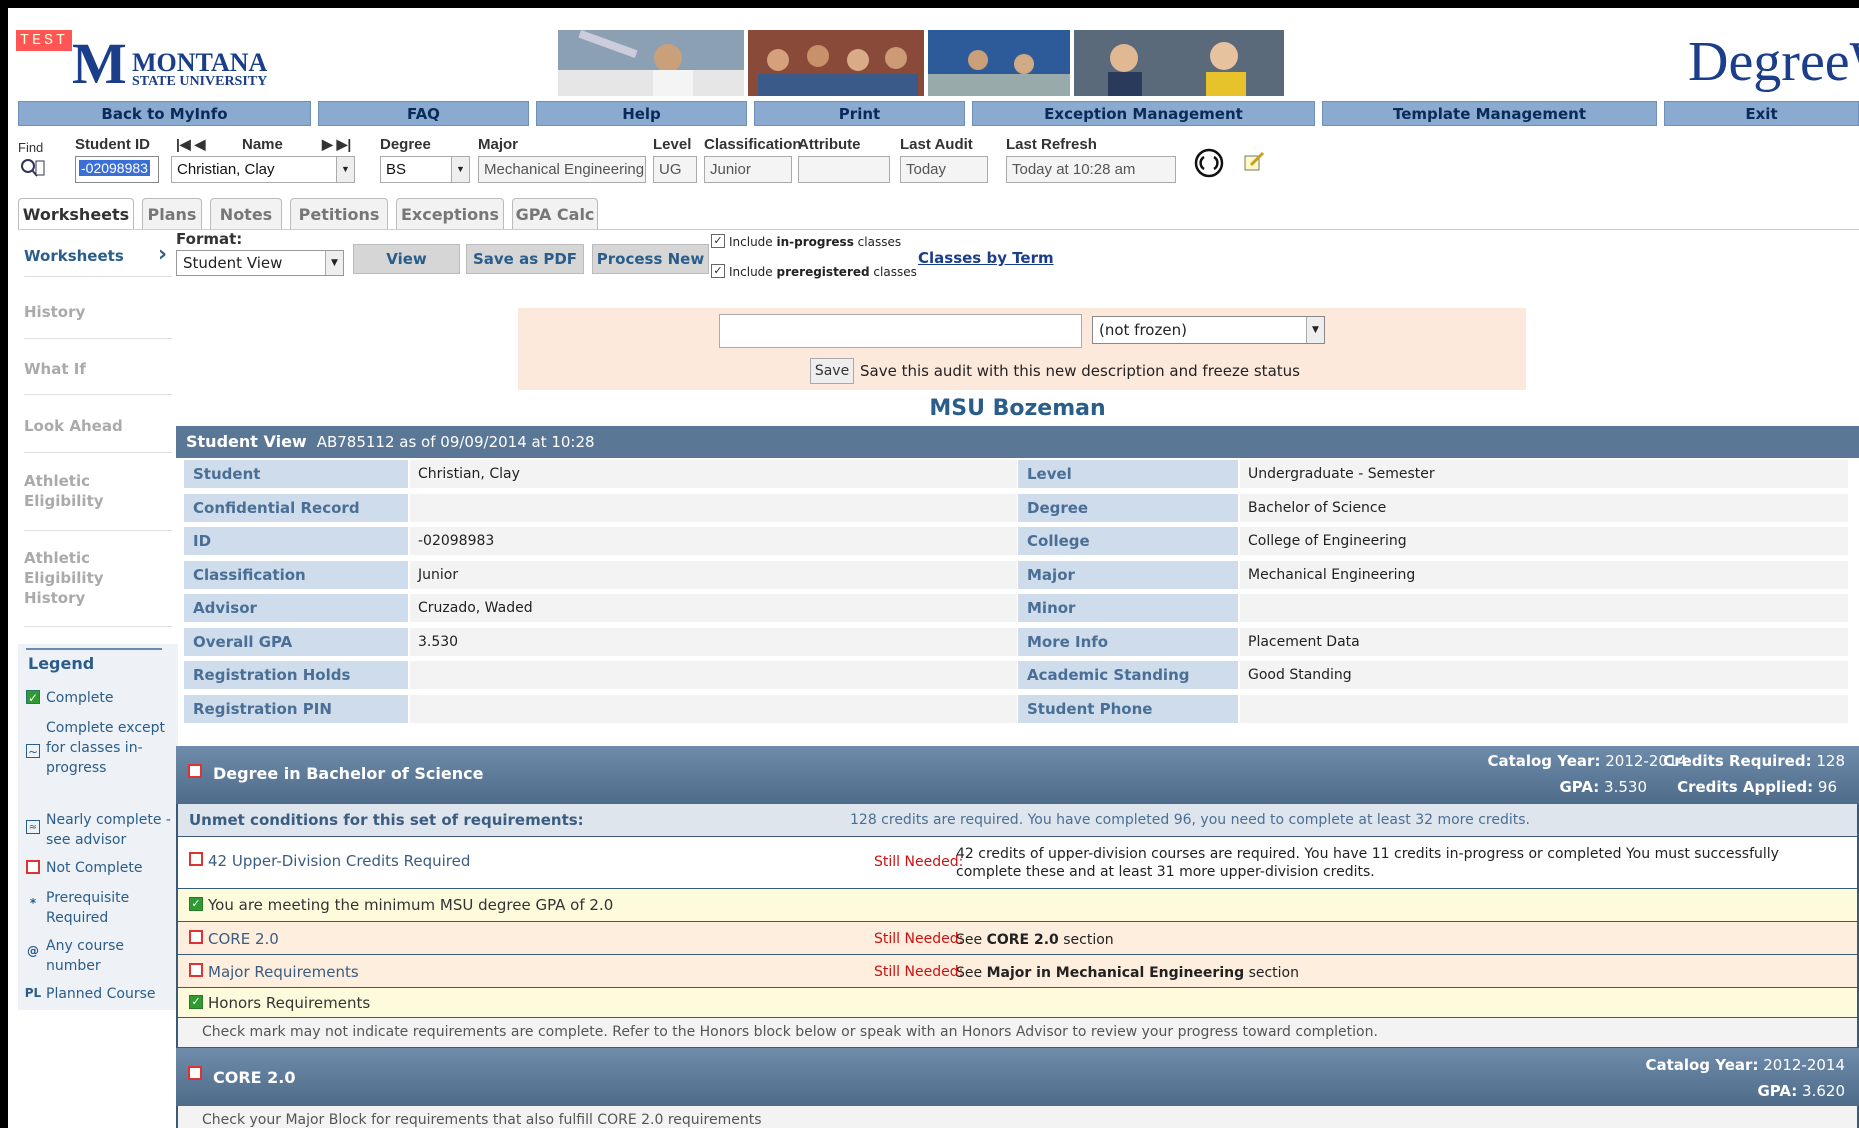 The height and width of the screenshot is (1128, 1859). Describe the element at coordinates (718, 241) in the screenshot. I see `include-in-progress-checkbox: ✓` at that location.